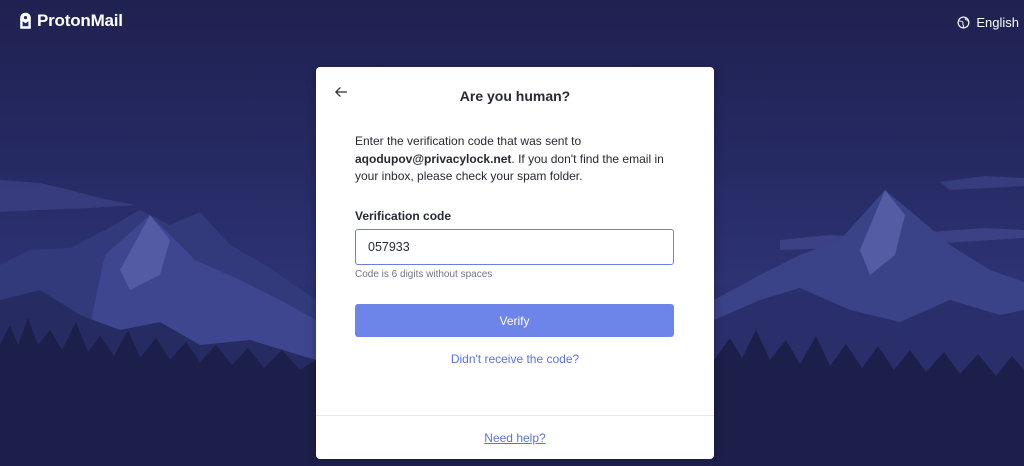 This screenshot has height=466, width=1024. I want to click on verification-code-label: Verification code, so click(403, 216).